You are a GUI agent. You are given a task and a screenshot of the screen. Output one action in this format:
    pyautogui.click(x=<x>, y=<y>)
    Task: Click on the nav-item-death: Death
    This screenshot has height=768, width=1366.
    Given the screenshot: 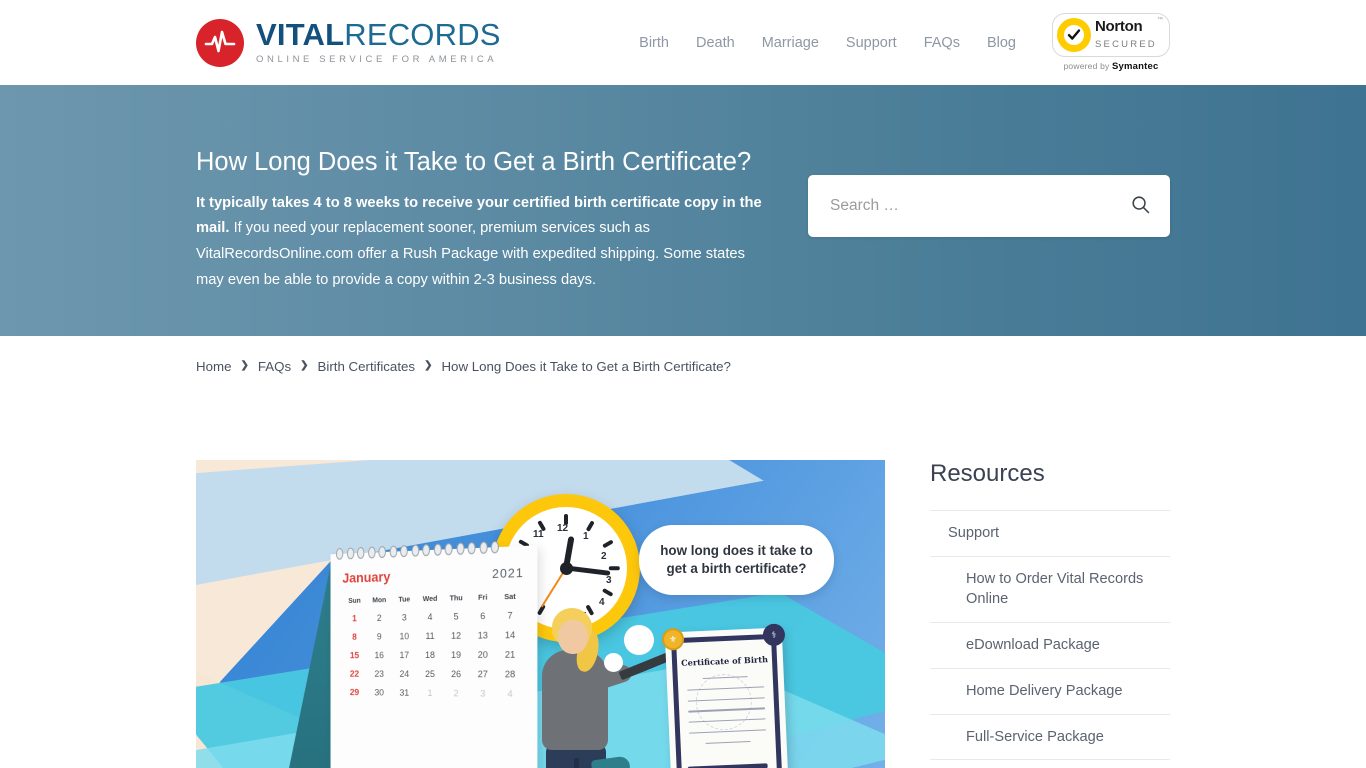 What is the action you would take?
    pyautogui.click(x=715, y=43)
    